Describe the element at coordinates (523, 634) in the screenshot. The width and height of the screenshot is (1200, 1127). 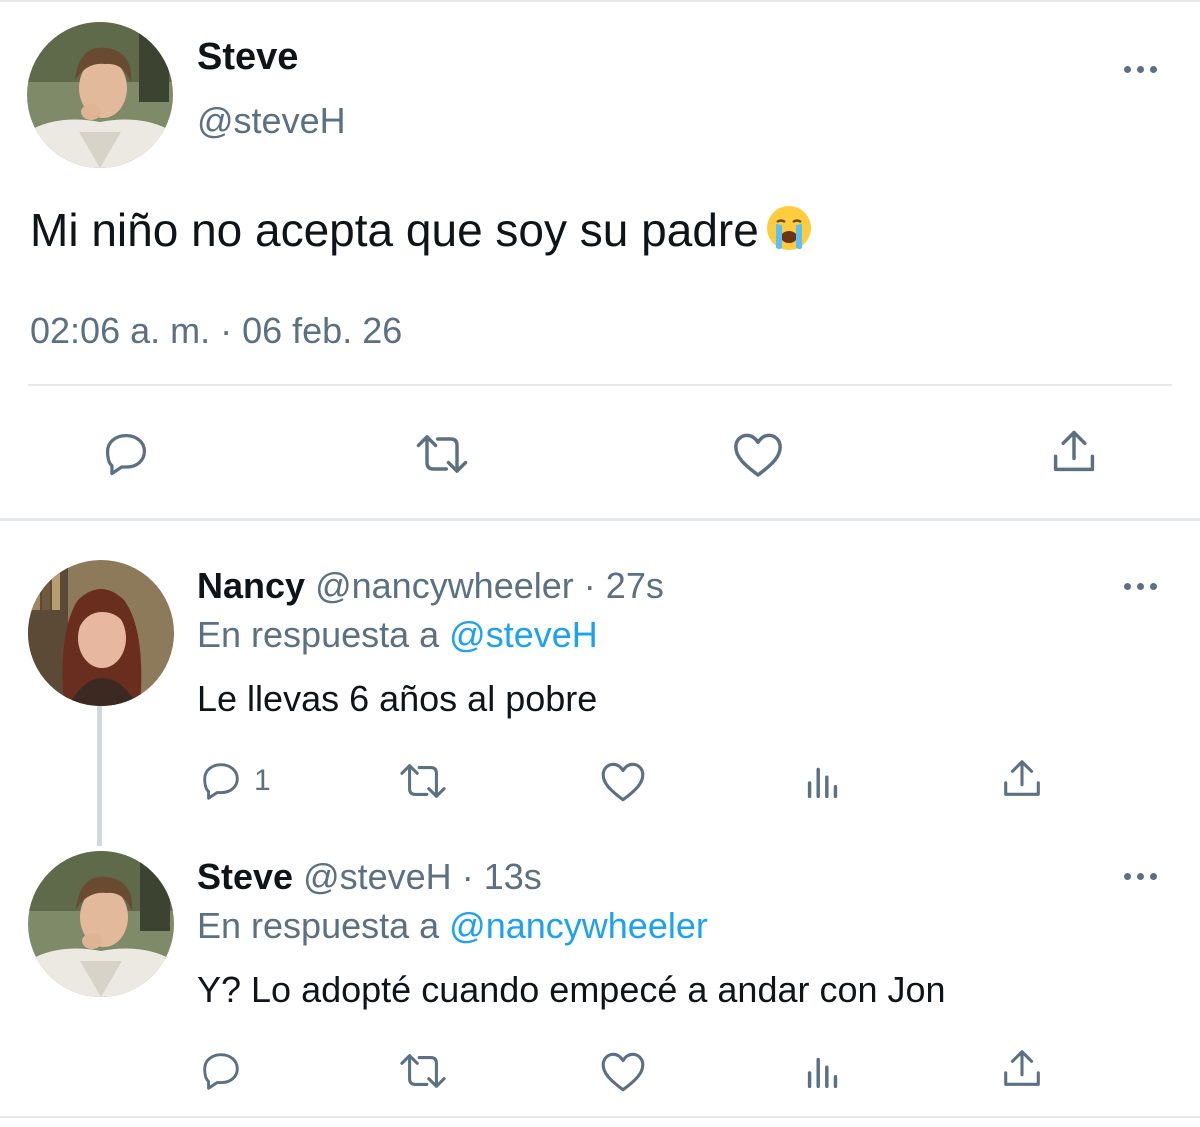
I see `mention-link: @steveH` at that location.